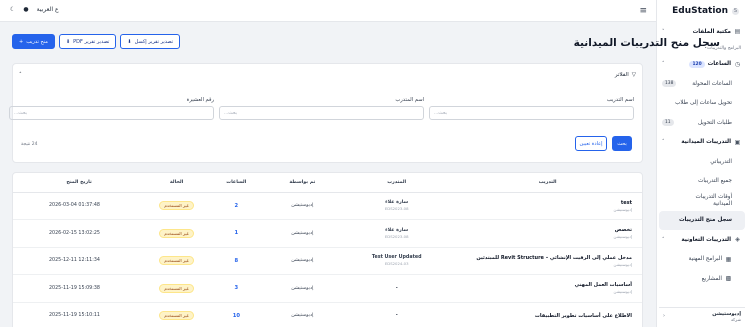 The width and height of the screenshot is (747, 327). I want to click on column-header: الساعات, so click(236, 183).